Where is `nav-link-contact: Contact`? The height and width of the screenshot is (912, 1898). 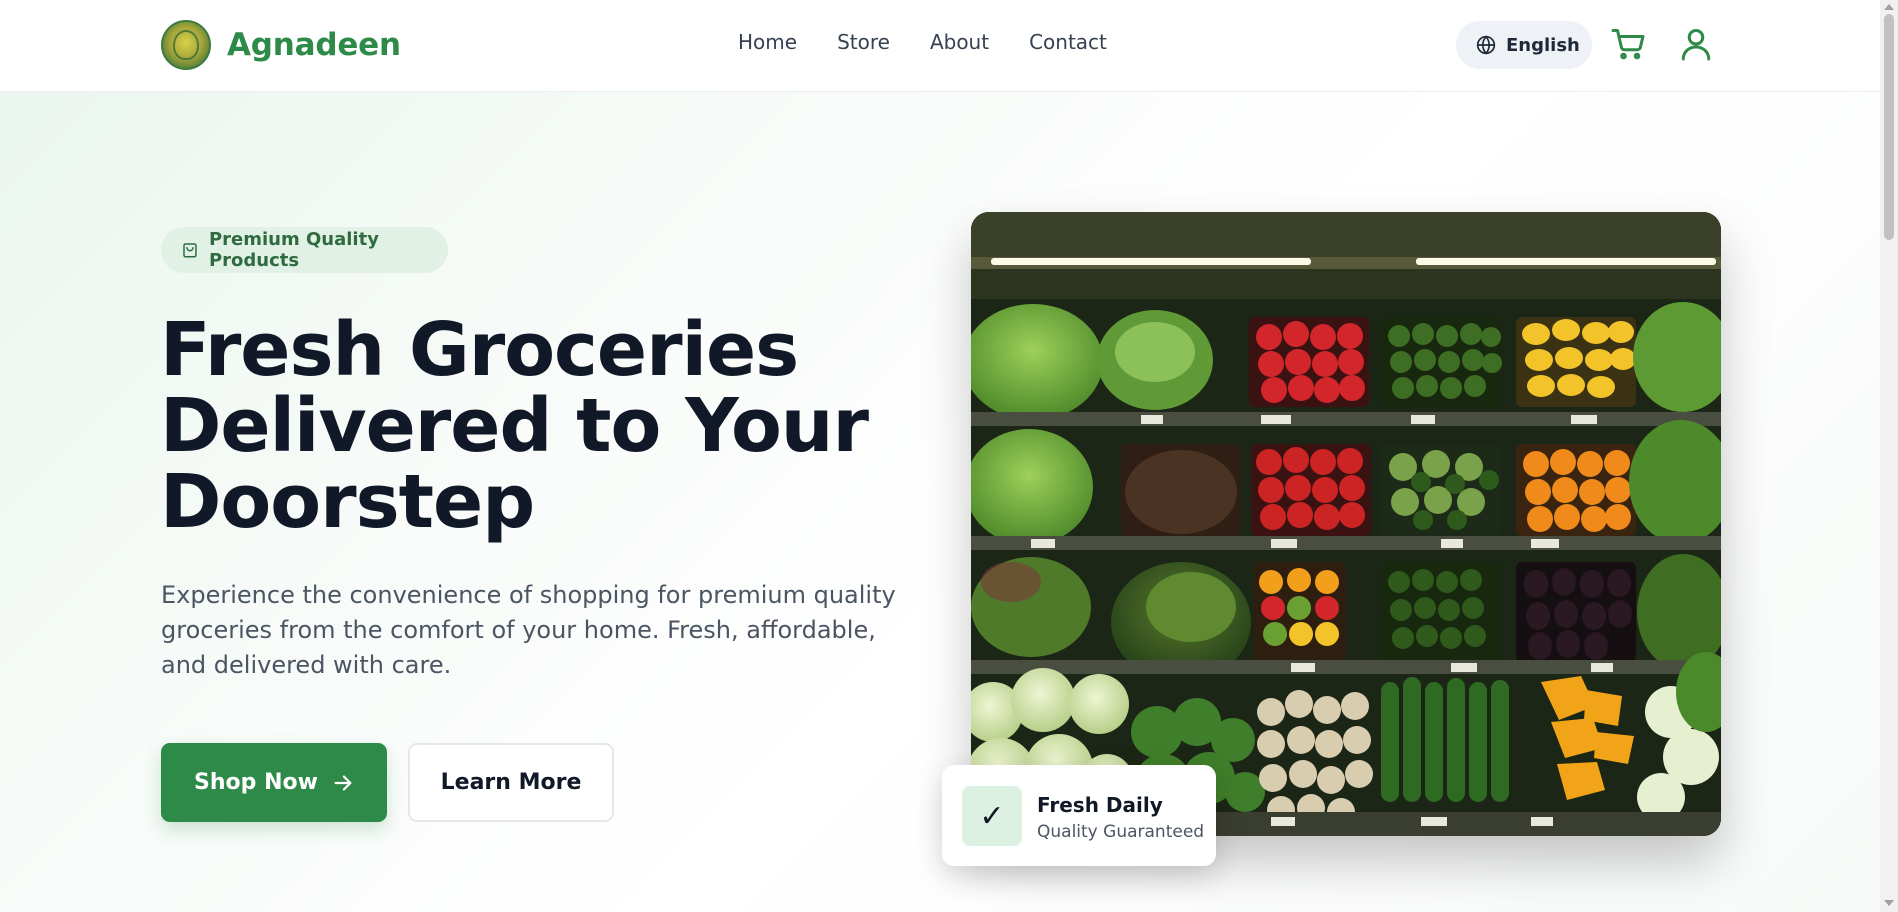 nav-link-contact: Contact is located at coordinates (1068, 42).